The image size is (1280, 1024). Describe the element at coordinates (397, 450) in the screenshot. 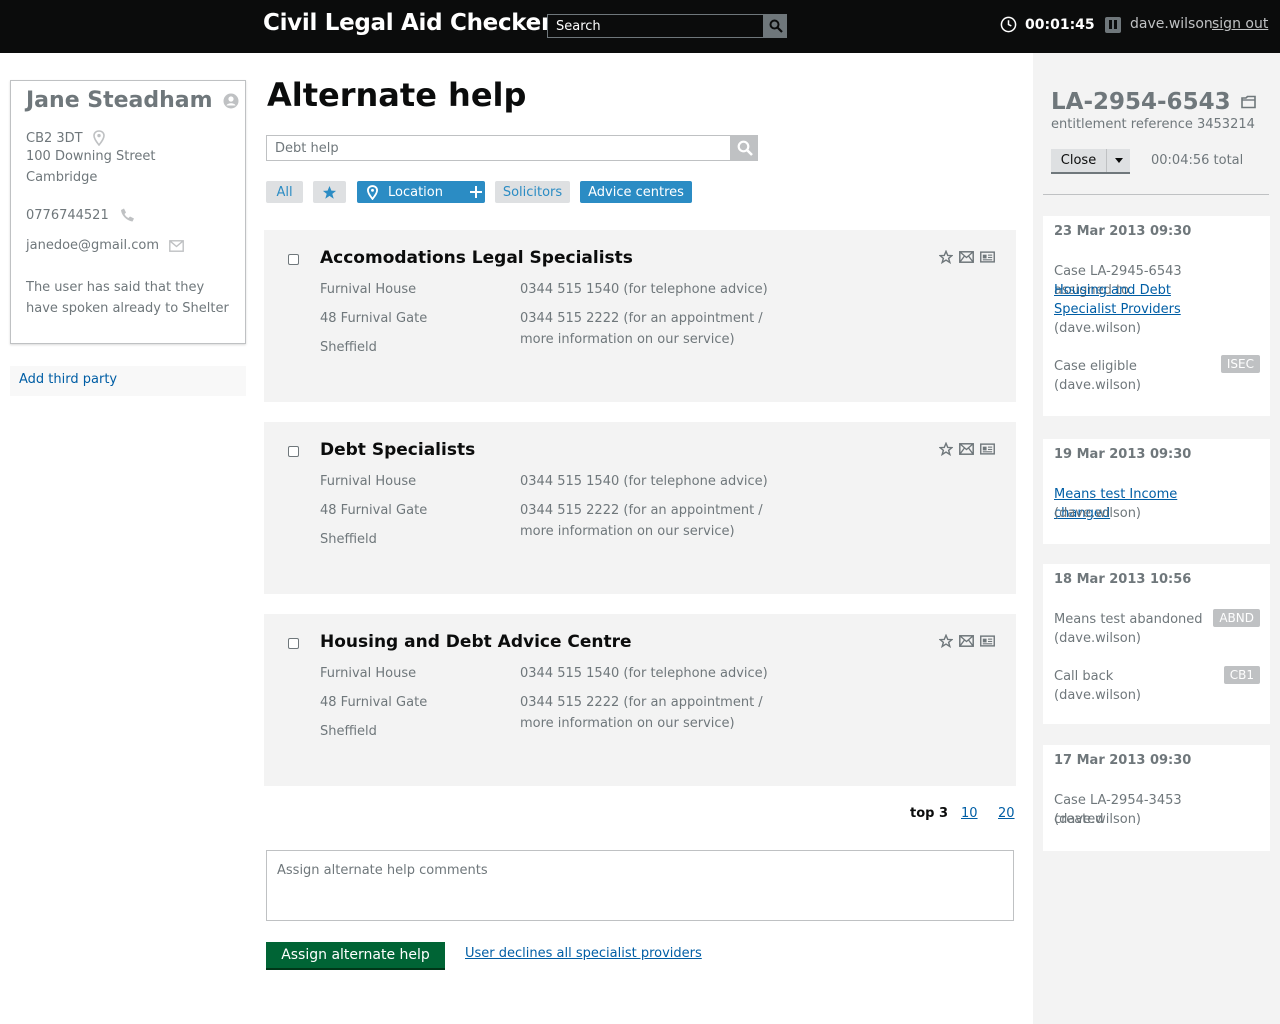

I see `provider-name: Debt Specialists` at that location.